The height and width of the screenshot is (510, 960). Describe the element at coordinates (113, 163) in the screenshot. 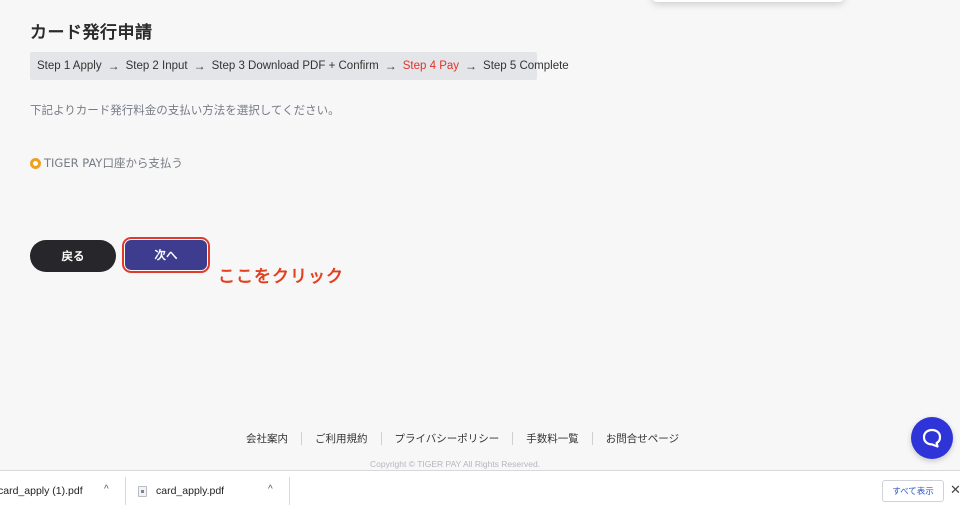

I see `payment-option-label: TIGER PAY口座から支払う` at that location.